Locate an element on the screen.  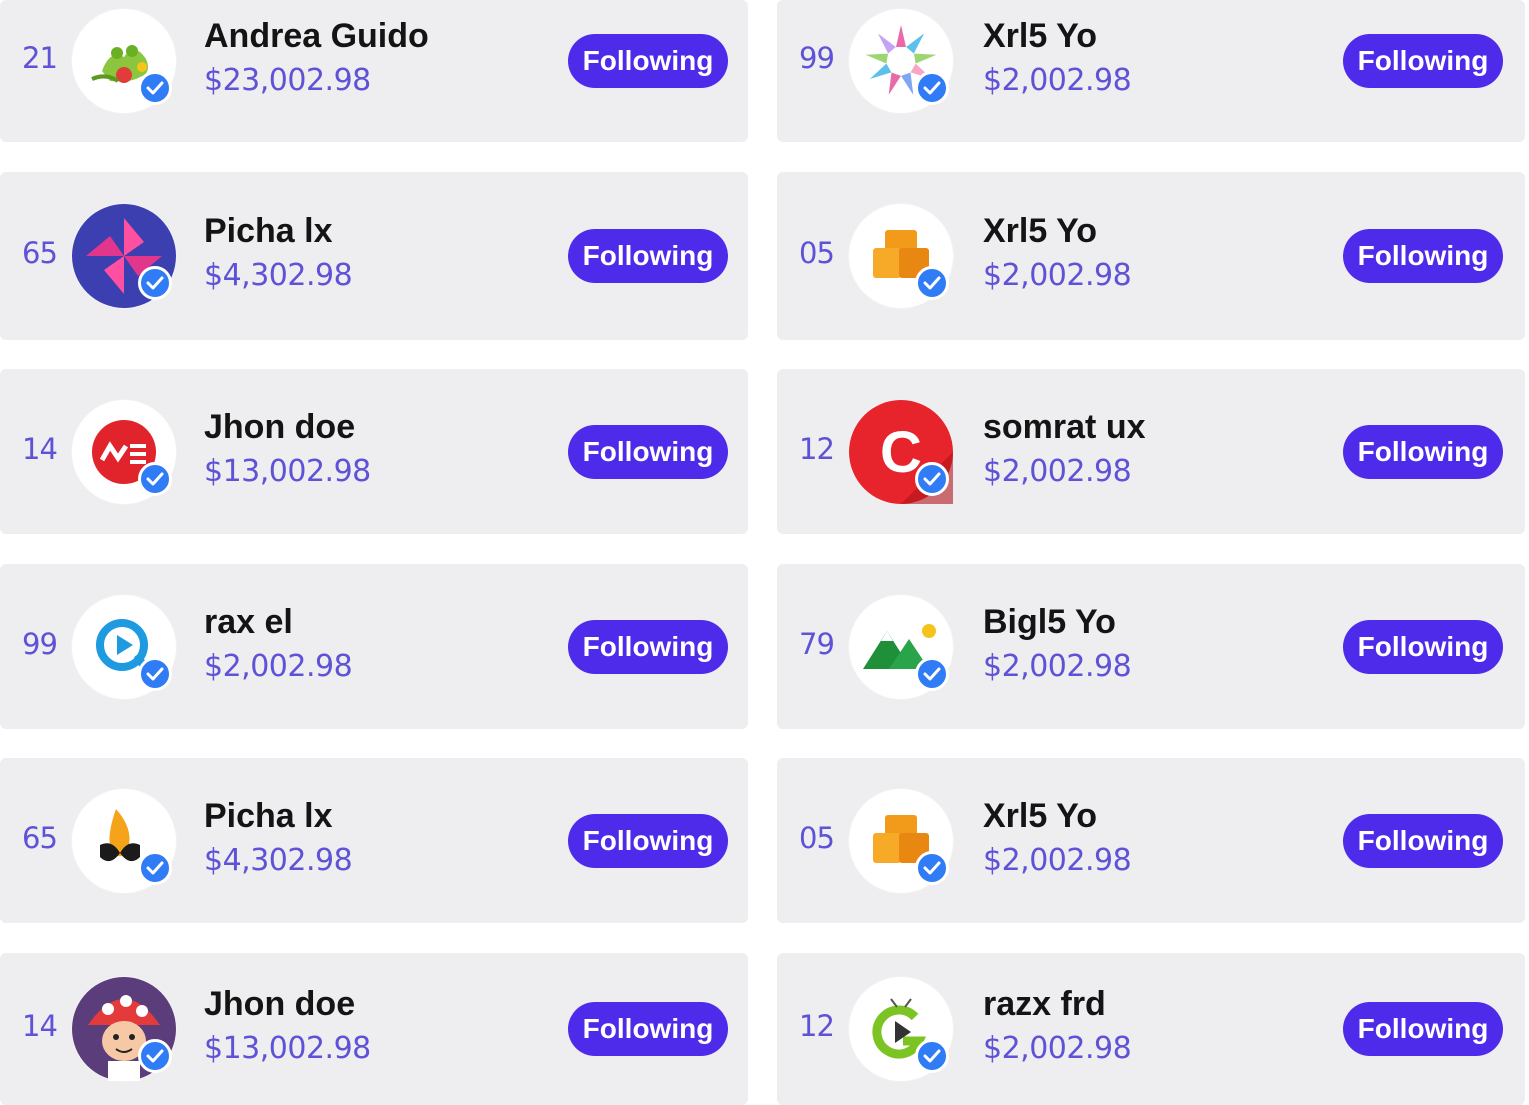
g-play-icon is located at coordinates (901, 1029).